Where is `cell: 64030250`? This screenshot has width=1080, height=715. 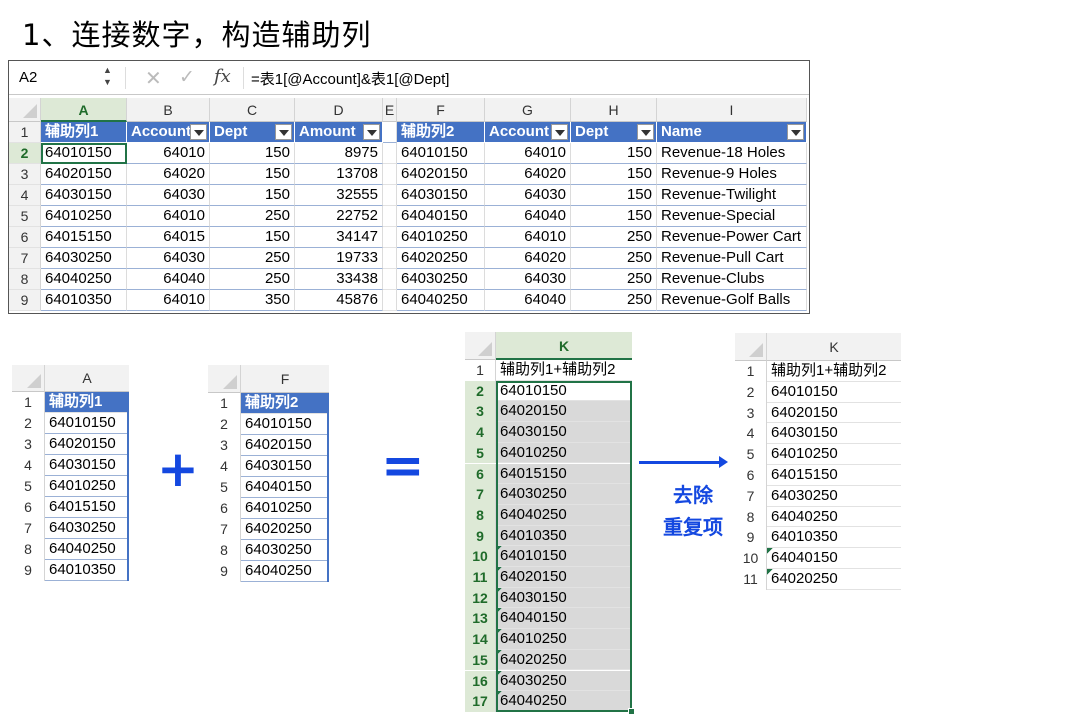 cell: 64030250 is located at coordinates (87, 528).